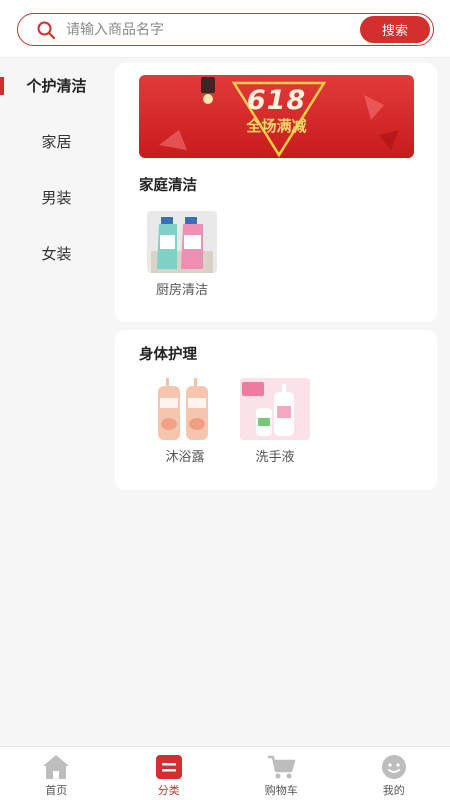 This screenshot has height=800, width=450. What do you see at coordinates (211, 30) in the screenshot?
I see `search-input` at bounding box center [211, 30].